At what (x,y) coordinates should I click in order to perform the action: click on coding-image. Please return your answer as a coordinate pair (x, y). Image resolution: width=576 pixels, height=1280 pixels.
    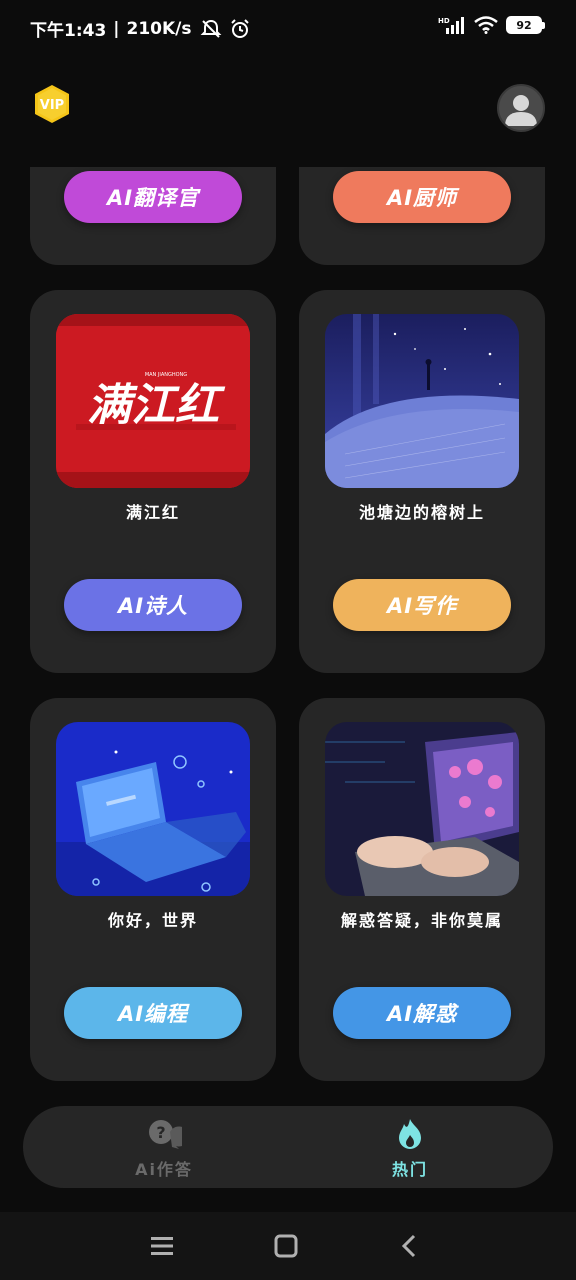
    Looking at the image, I should click on (153, 809).